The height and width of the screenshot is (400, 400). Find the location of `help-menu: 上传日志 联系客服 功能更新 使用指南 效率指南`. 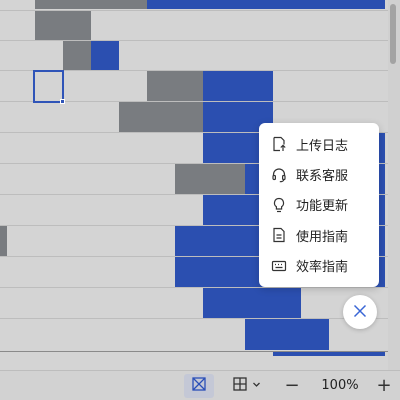

help-menu: 上传日志 联系客服 功能更新 使用指南 效率指南 is located at coordinates (319, 205).